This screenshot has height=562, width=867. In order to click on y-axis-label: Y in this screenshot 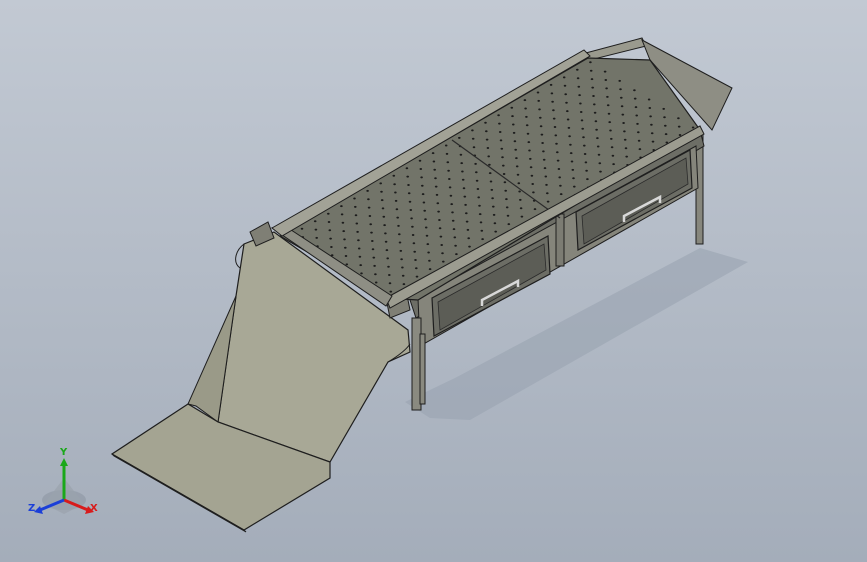, I will do `click(64, 452)`.